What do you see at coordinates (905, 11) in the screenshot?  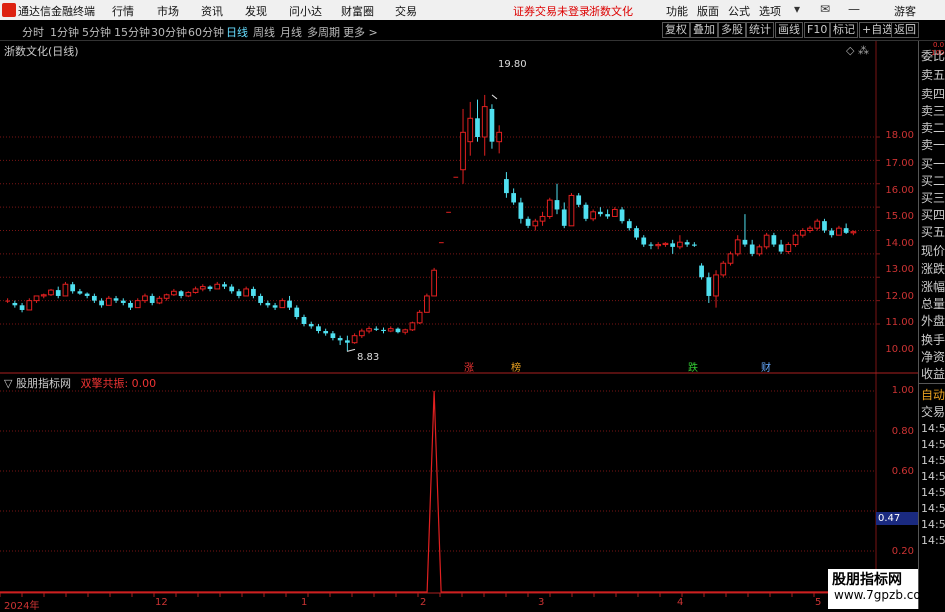 I see `user-label: 游客` at bounding box center [905, 11].